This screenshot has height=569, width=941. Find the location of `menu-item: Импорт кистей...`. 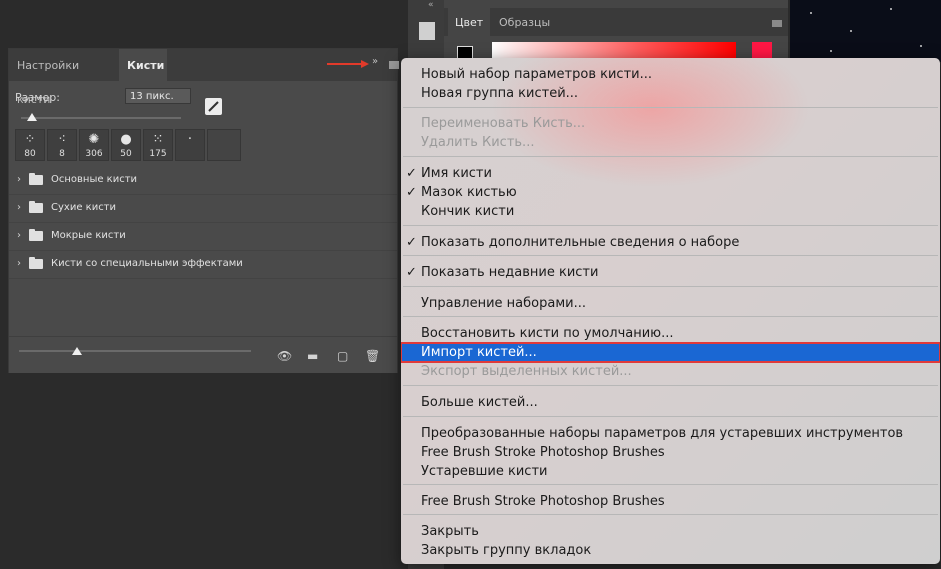

menu-item: Импорт кистей... is located at coordinates (670, 352).